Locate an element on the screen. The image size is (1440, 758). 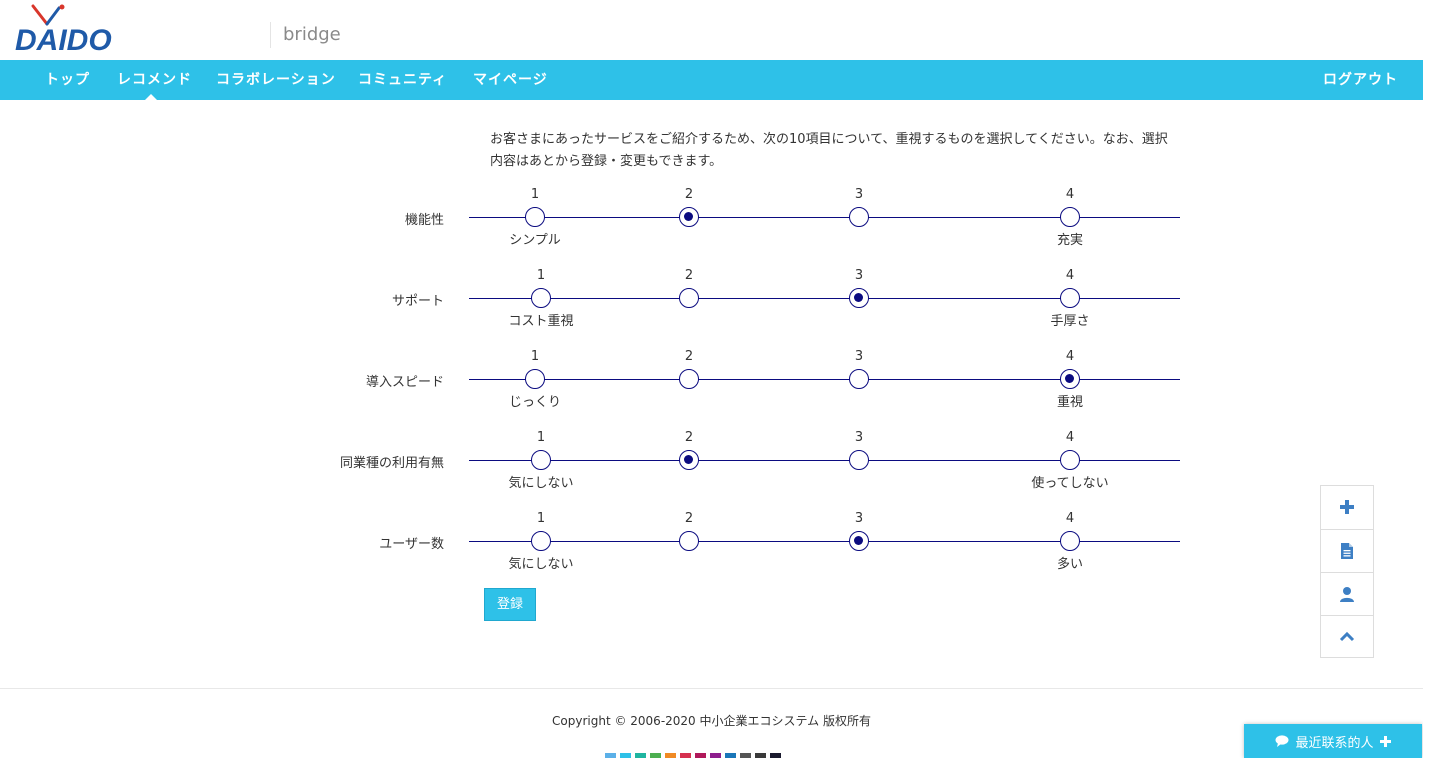
recent-contacts-label: 最近联系的人 is located at coordinates (1334, 743).